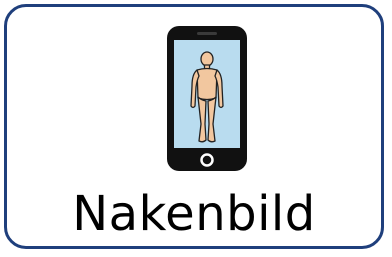 The width and height of the screenshot is (392, 257). Describe the element at coordinates (194, 214) in the screenshot. I see `card-label: Nakenbild` at that location.